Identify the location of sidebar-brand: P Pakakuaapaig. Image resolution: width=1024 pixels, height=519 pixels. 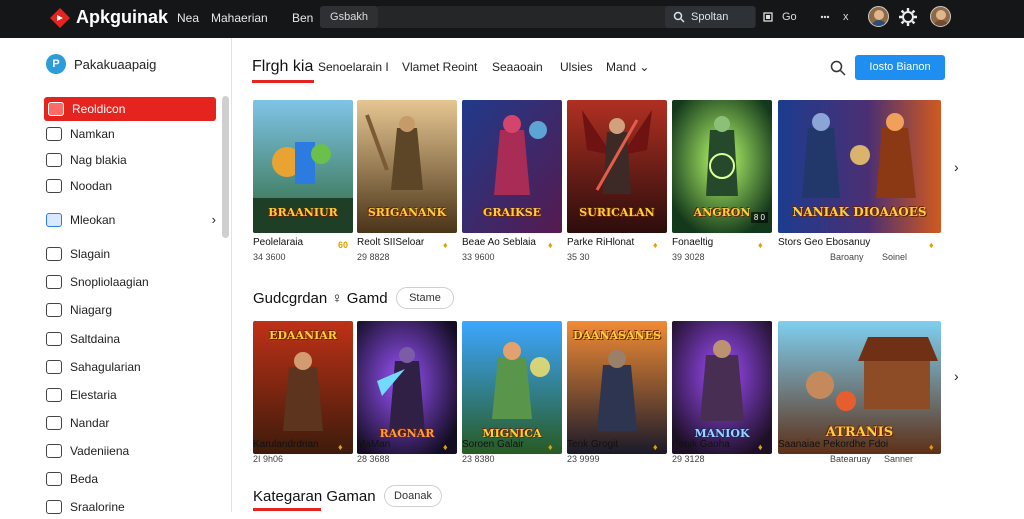
(101, 64).